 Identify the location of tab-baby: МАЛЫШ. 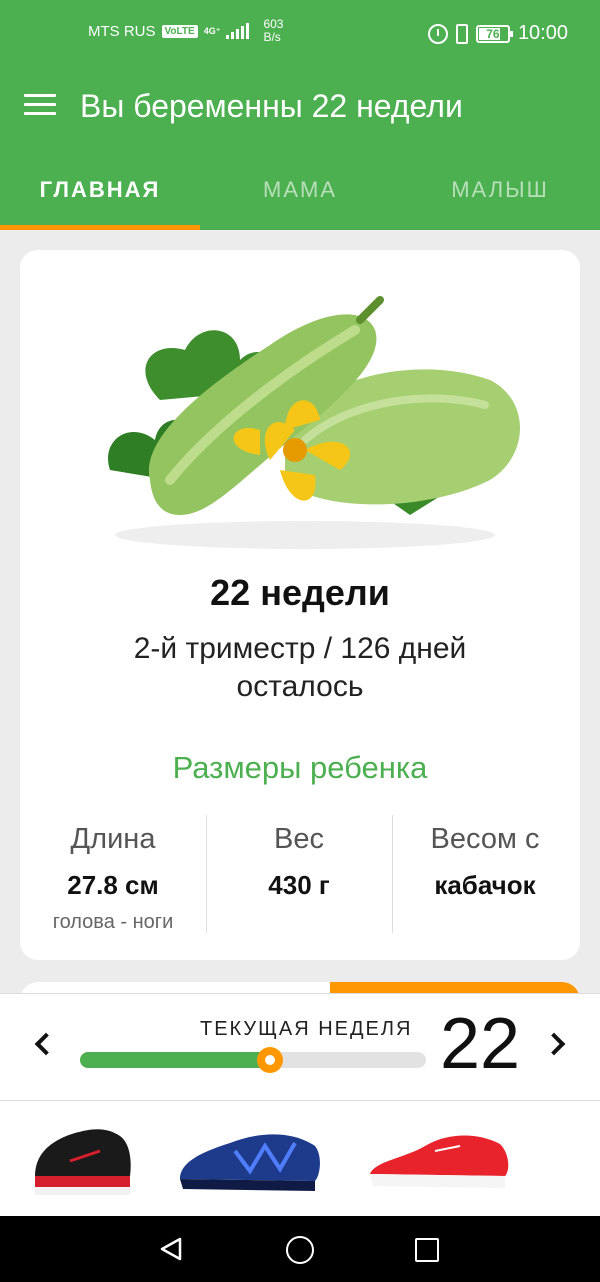
(500, 190).